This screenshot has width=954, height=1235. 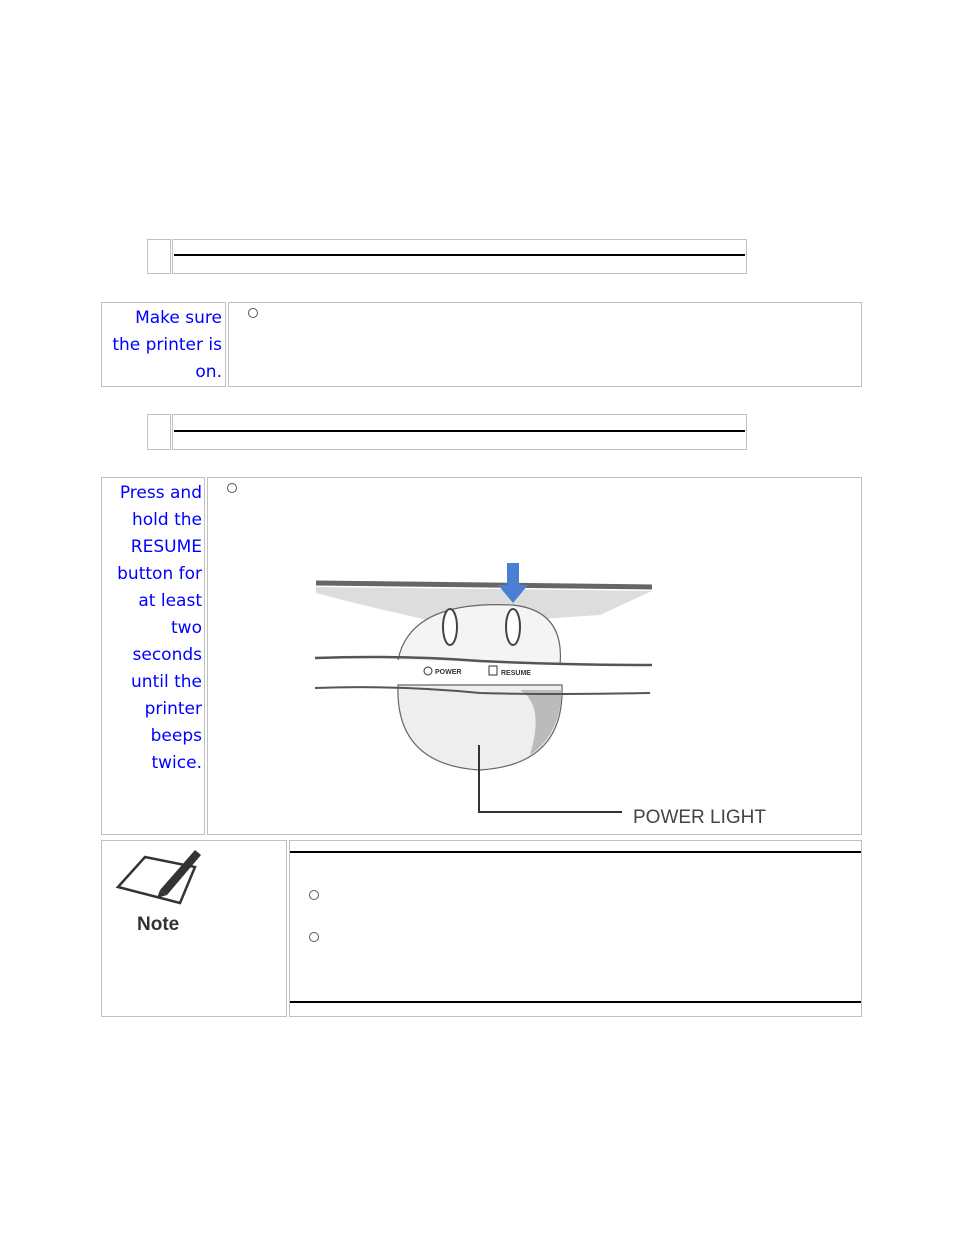 What do you see at coordinates (575, 1002) in the screenshot?
I see `note-bottom-rule` at bounding box center [575, 1002].